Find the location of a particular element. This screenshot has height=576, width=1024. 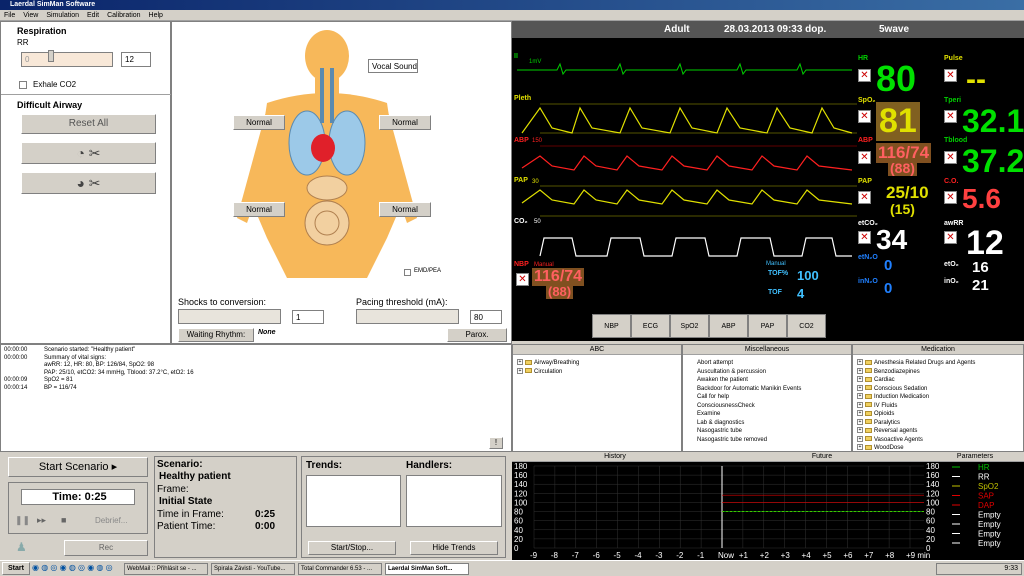

co-alarm-icon: ✕ is located at coordinates (950, 197).